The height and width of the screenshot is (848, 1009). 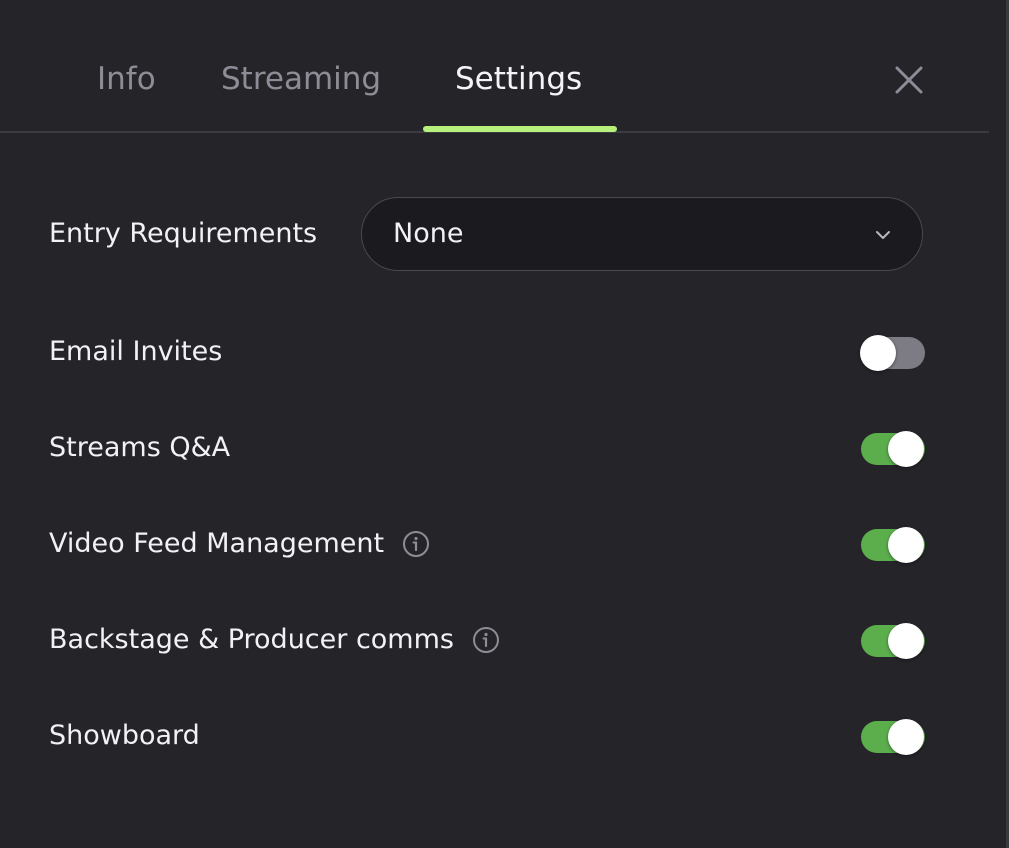 I want to click on email-invites-toggle, so click(x=892, y=353).